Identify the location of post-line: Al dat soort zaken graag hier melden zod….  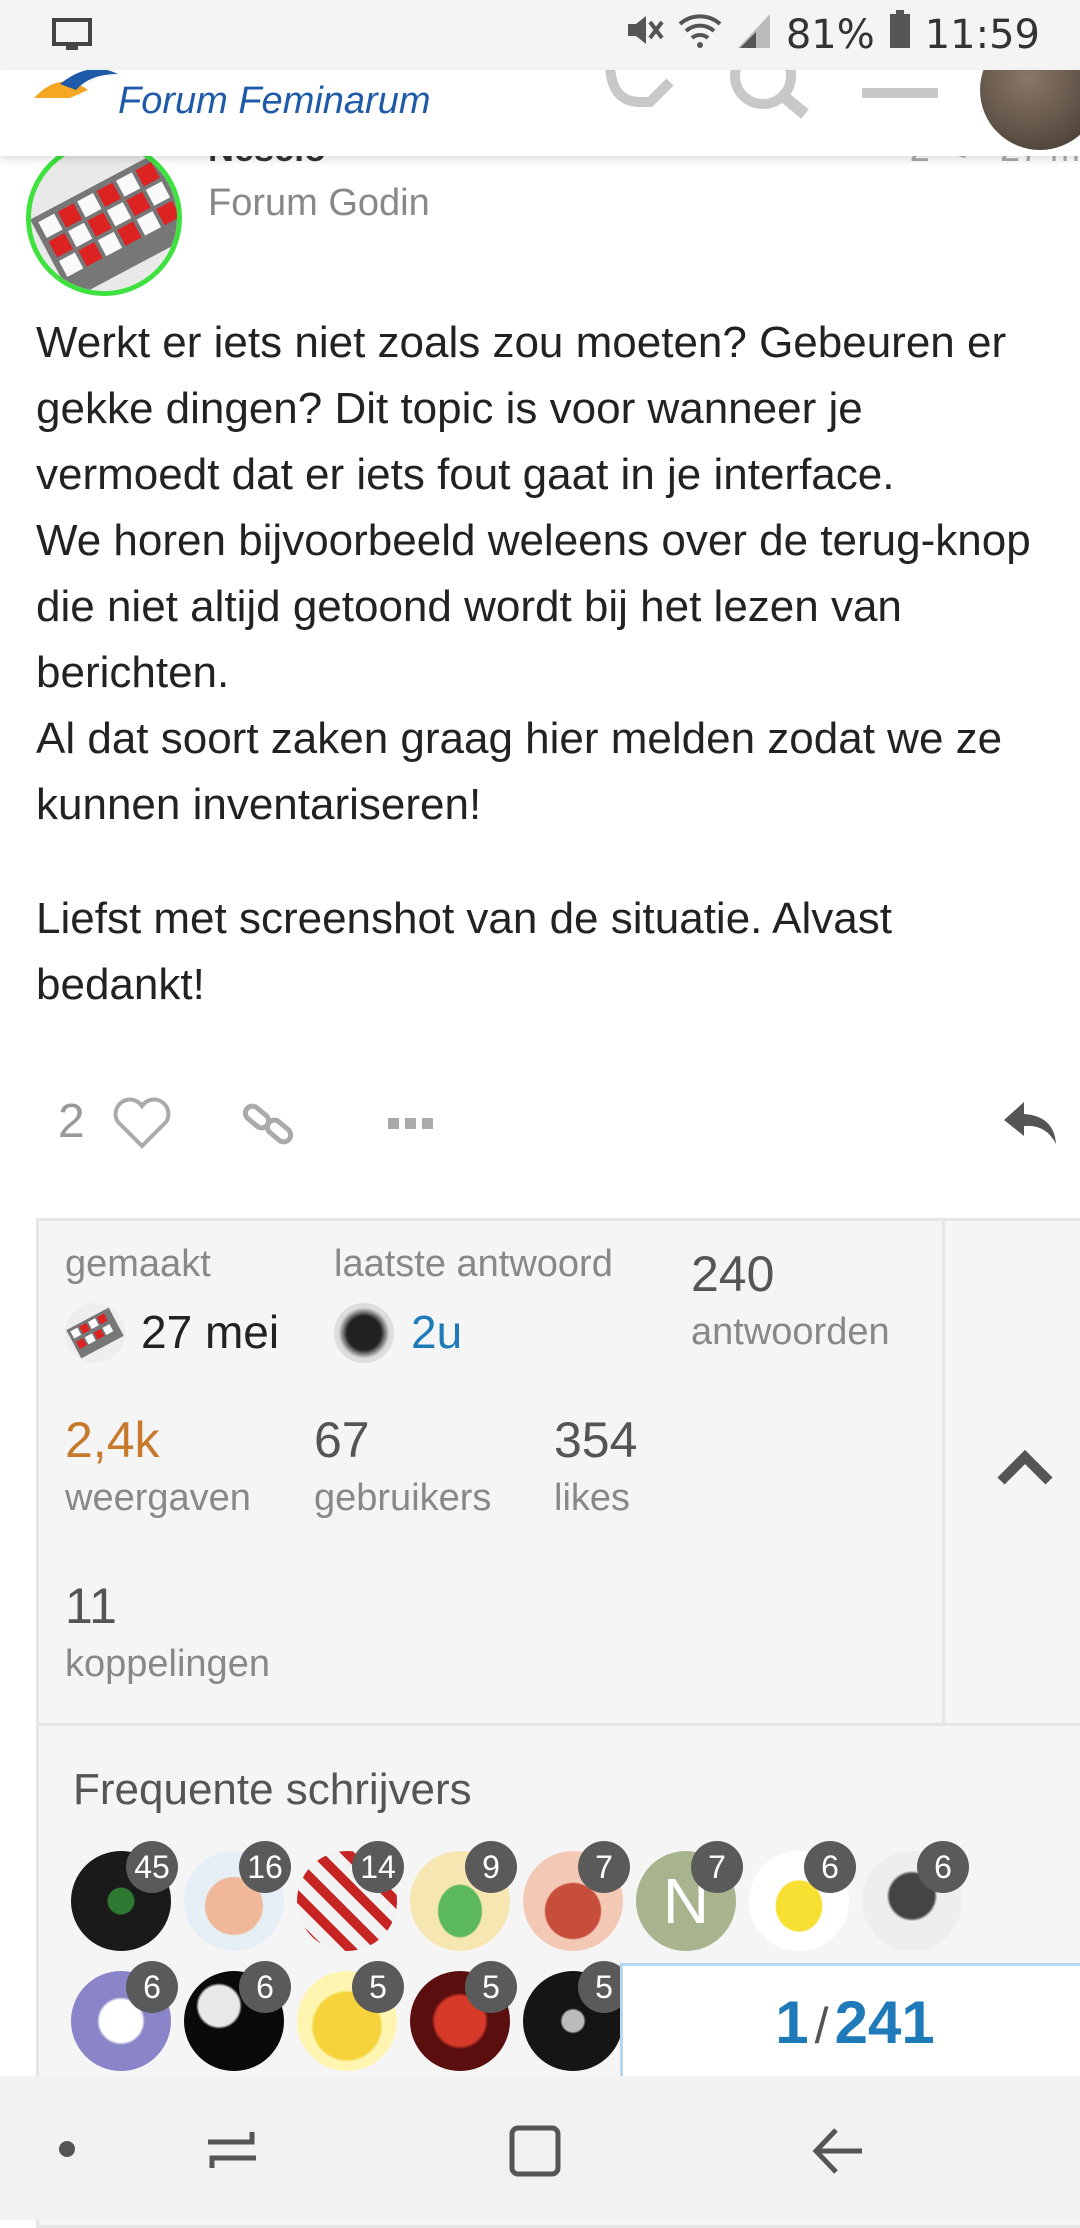
(519, 738).